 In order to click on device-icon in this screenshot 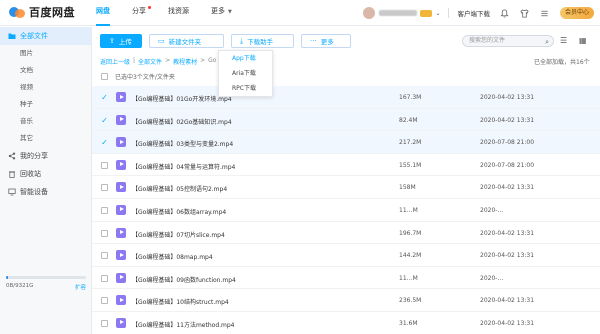, I will do `click(12, 192)`.